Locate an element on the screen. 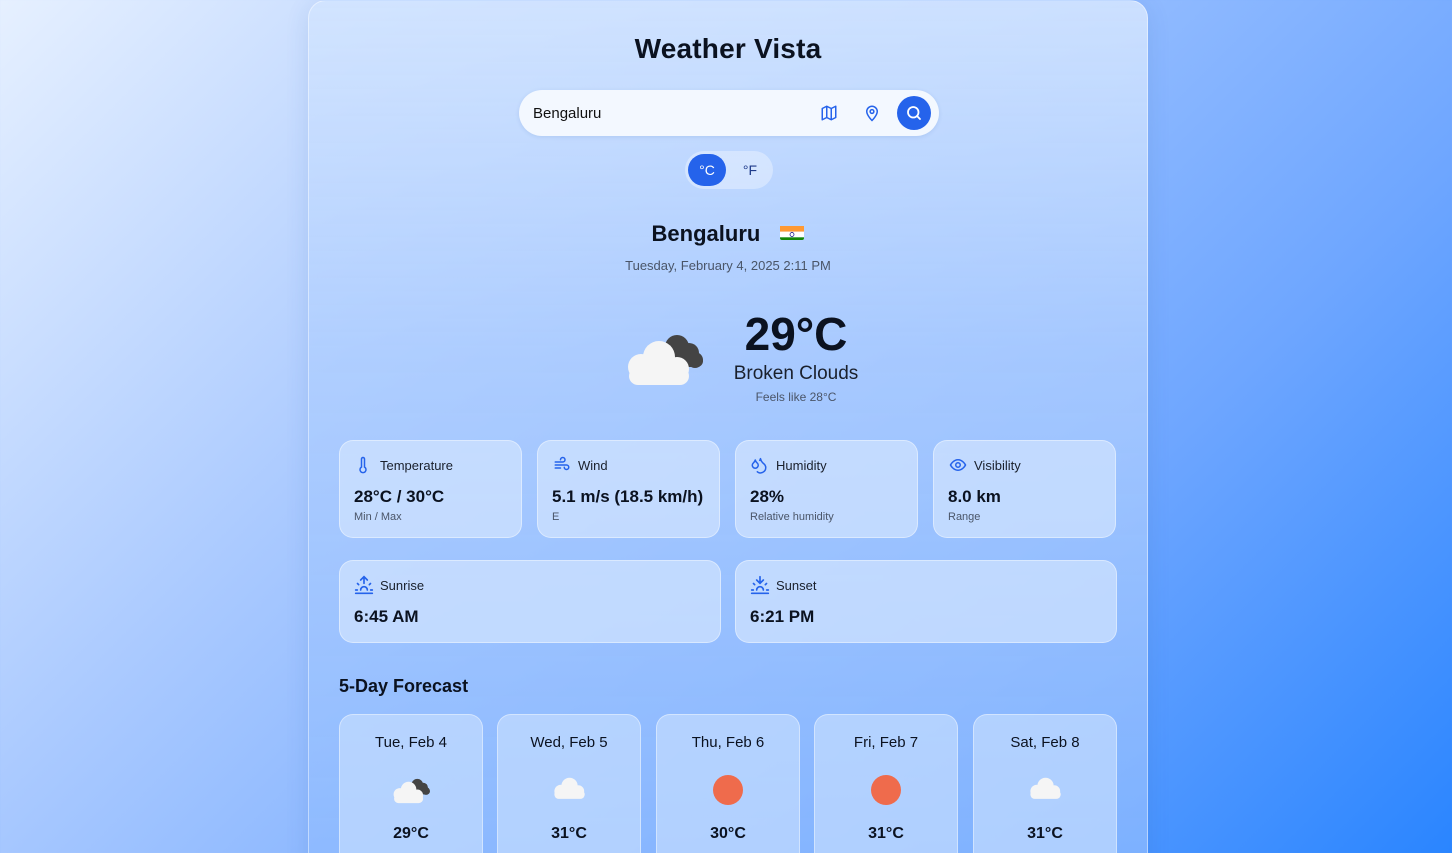 The height and width of the screenshot is (853, 1452). stat-value: 28% is located at coordinates (767, 496).